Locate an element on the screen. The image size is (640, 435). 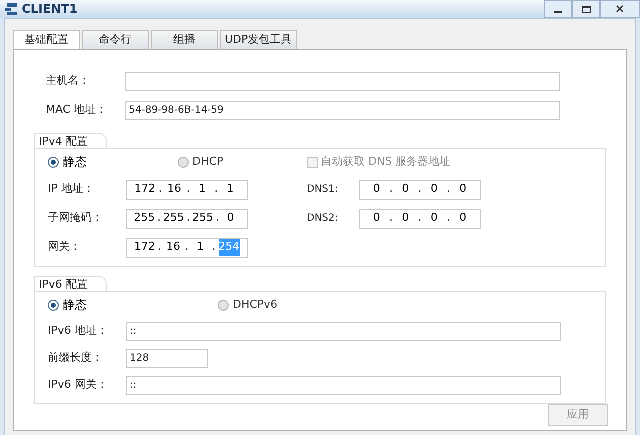
field-label: 网关： is located at coordinates (65, 247).